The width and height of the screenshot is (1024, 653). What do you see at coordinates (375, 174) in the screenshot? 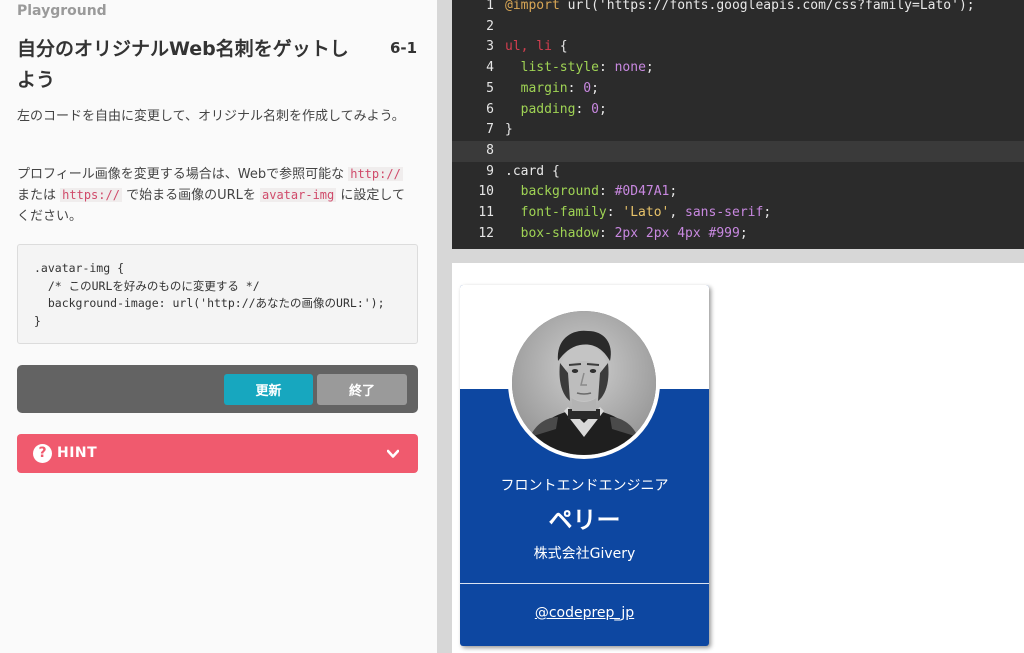
I see `inline-code-http: http://` at bounding box center [375, 174].